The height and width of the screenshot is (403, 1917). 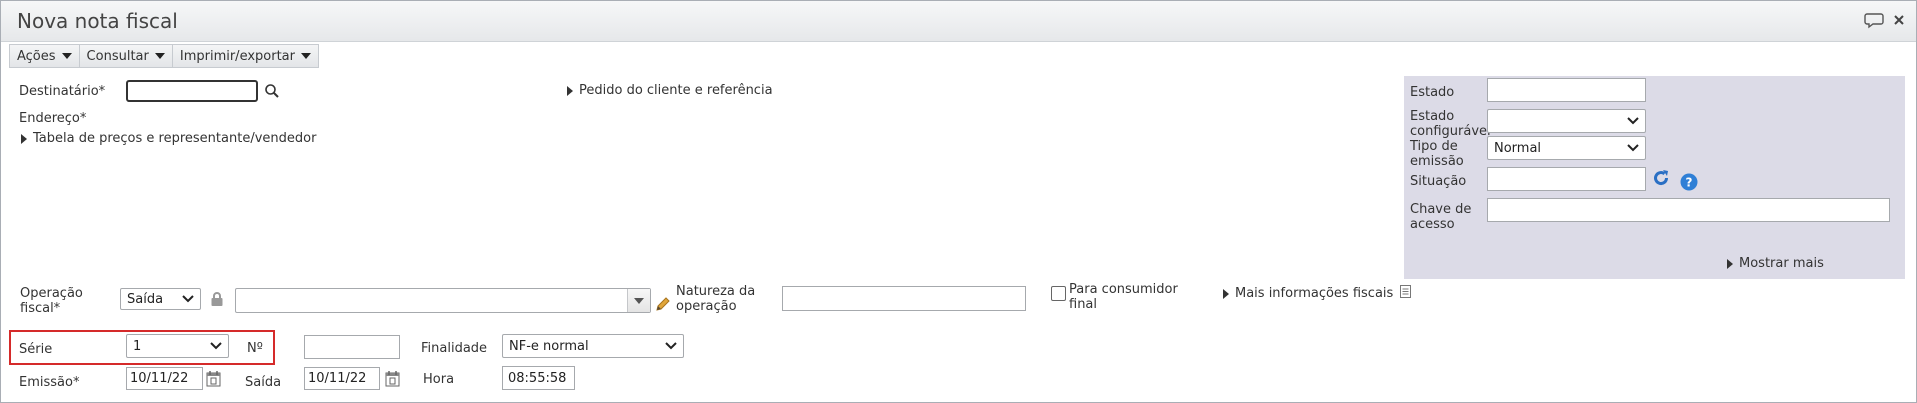 What do you see at coordinates (137, 346) in the screenshot?
I see `serie-value: 1` at bounding box center [137, 346].